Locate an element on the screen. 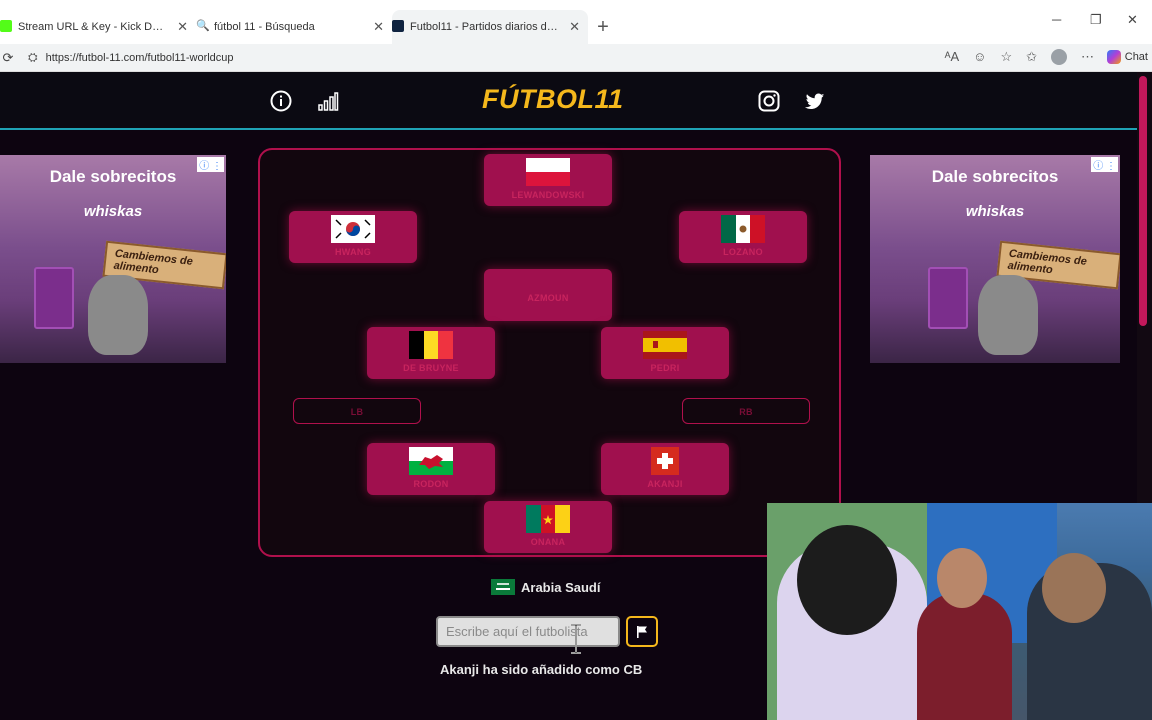  text-cursor-icon is located at coordinates (576, 639).